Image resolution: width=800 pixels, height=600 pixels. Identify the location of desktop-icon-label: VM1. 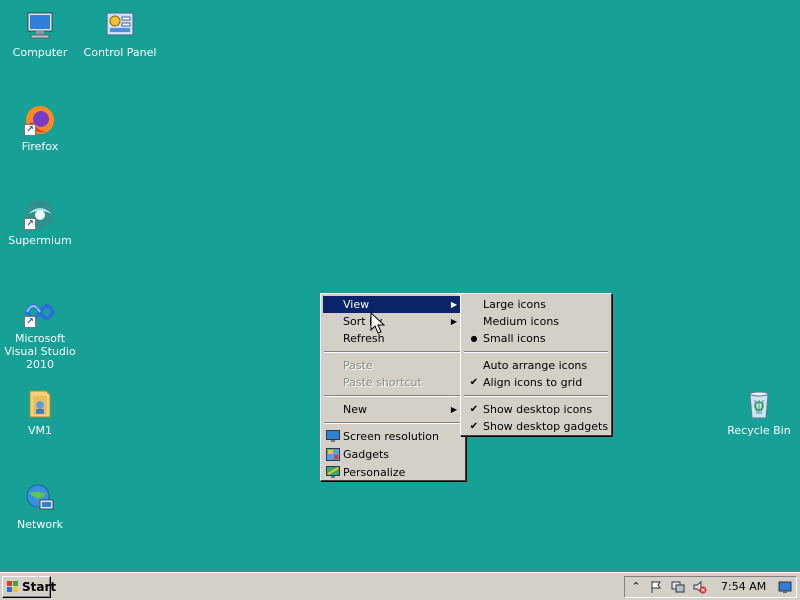
(39, 430).